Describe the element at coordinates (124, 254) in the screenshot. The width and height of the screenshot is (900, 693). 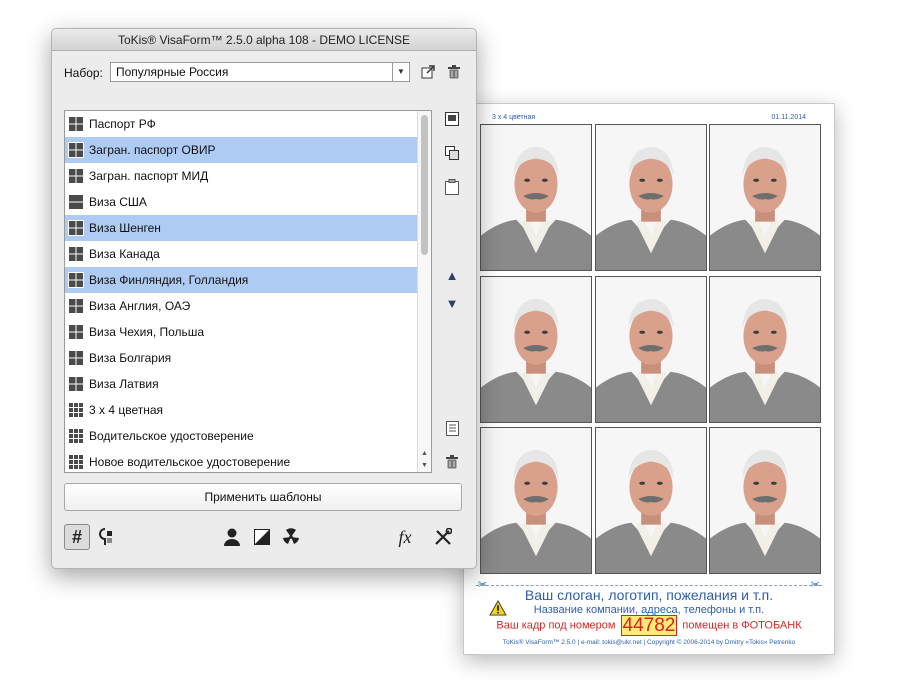
I see `template-label: Виза Канада` at that location.